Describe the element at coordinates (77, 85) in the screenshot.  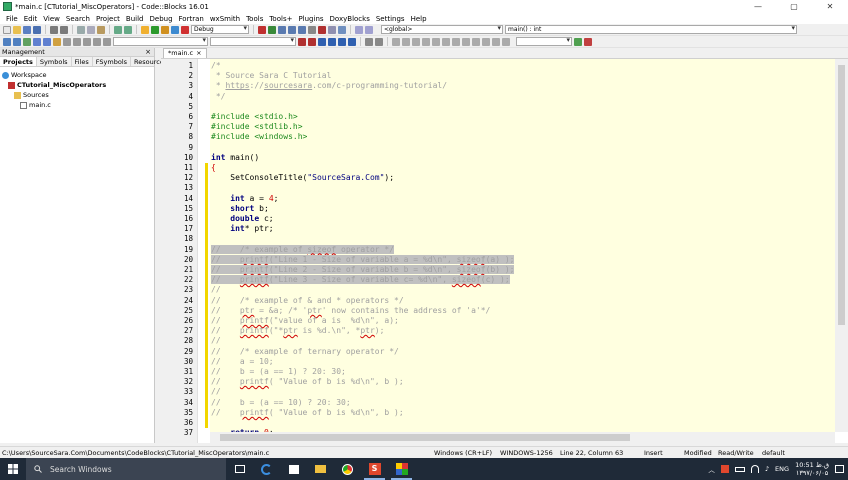
I see `tree-node: CTutorial_MiscOperators` at that location.